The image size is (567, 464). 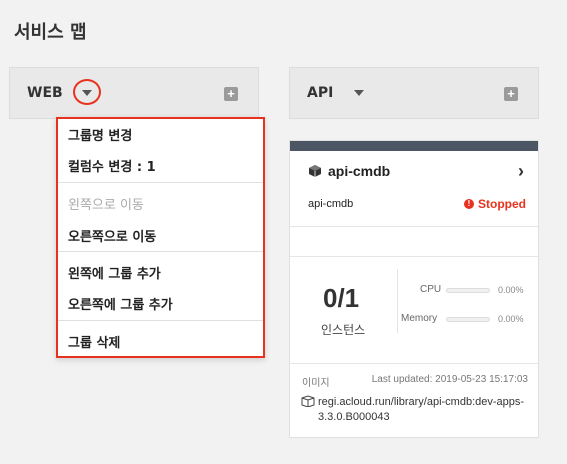 I want to click on menu-item-change-columns: 컬럼수 변경 : 1, so click(x=112, y=165).